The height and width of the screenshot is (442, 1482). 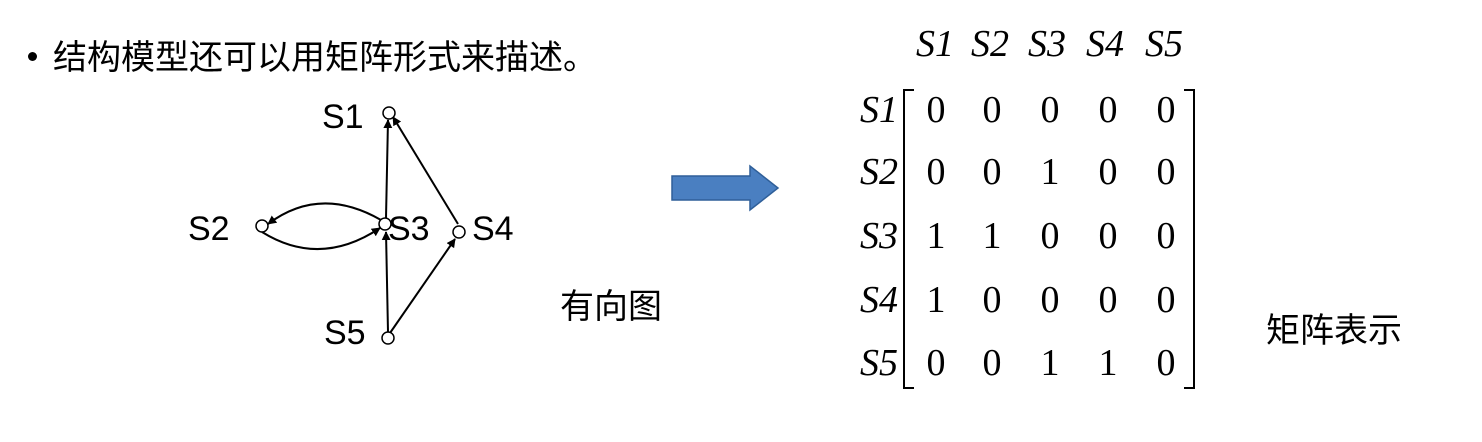 I want to click on matrix-caption: 矩阵表示, so click(x=1334, y=331).